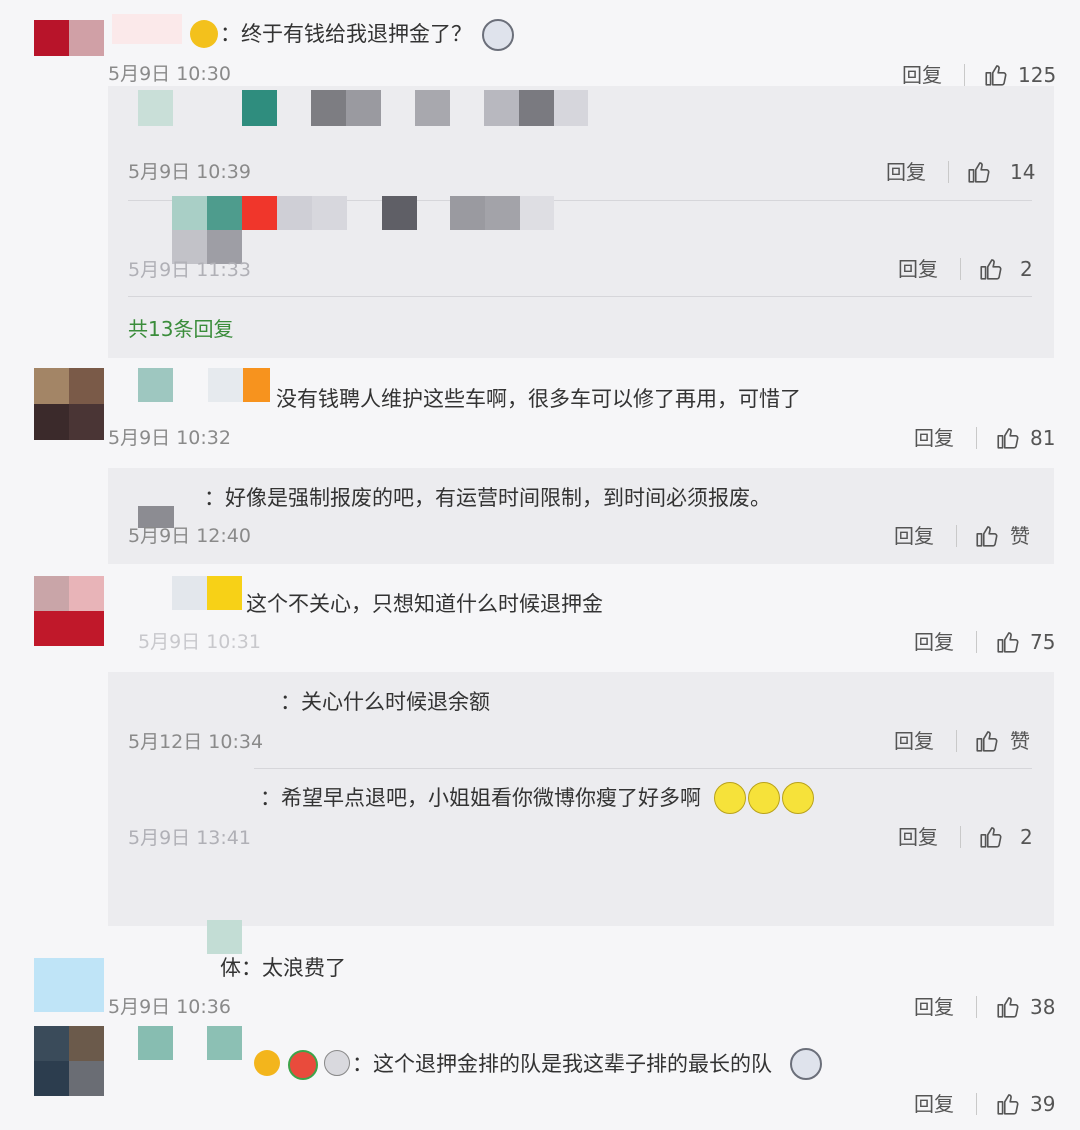 This screenshot has height=1130, width=1080. Describe the element at coordinates (538, 399) in the screenshot. I see `comment-text: 没有钱聘人维护这些车啊，很多车可以修了再用，可惜了` at that location.